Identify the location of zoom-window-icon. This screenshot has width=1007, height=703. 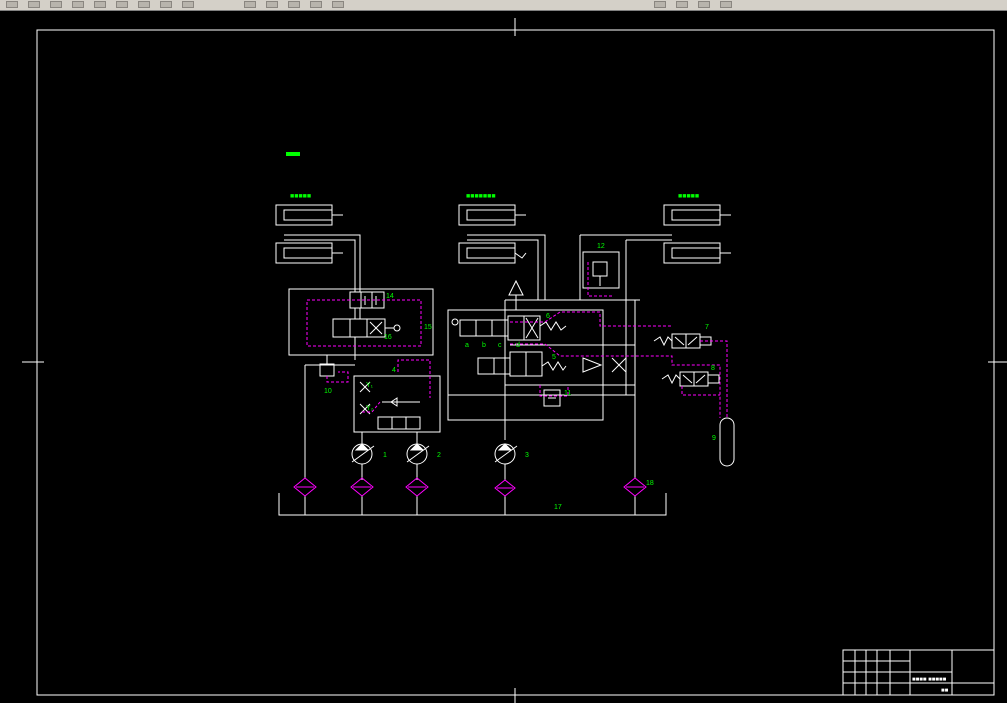
(294, 4).